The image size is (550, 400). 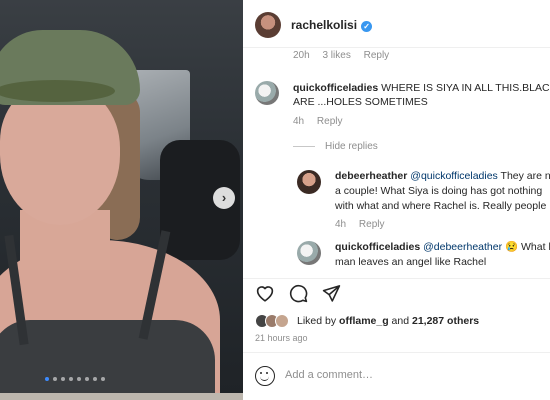 What do you see at coordinates (462, 247) in the screenshot?
I see `mention-link: @debeerheather` at bounding box center [462, 247].